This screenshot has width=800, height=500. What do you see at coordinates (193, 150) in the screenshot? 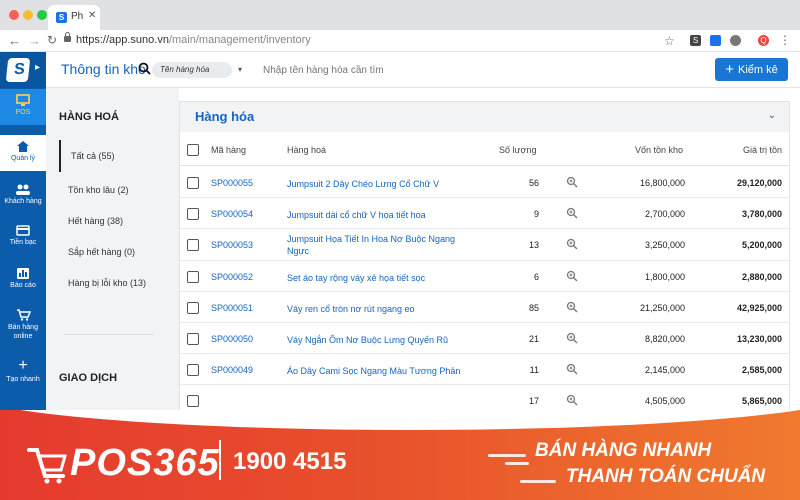
I see `select-all-checkbox` at bounding box center [193, 150].